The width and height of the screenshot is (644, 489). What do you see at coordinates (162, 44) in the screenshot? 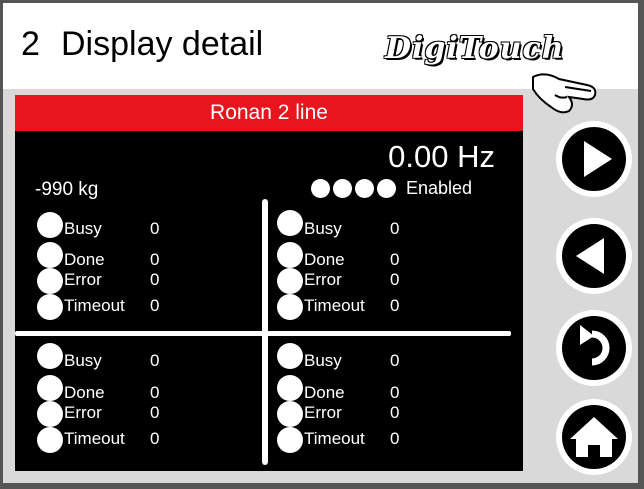
I see `page-title: Display detail` at bounding box center [162, 44].